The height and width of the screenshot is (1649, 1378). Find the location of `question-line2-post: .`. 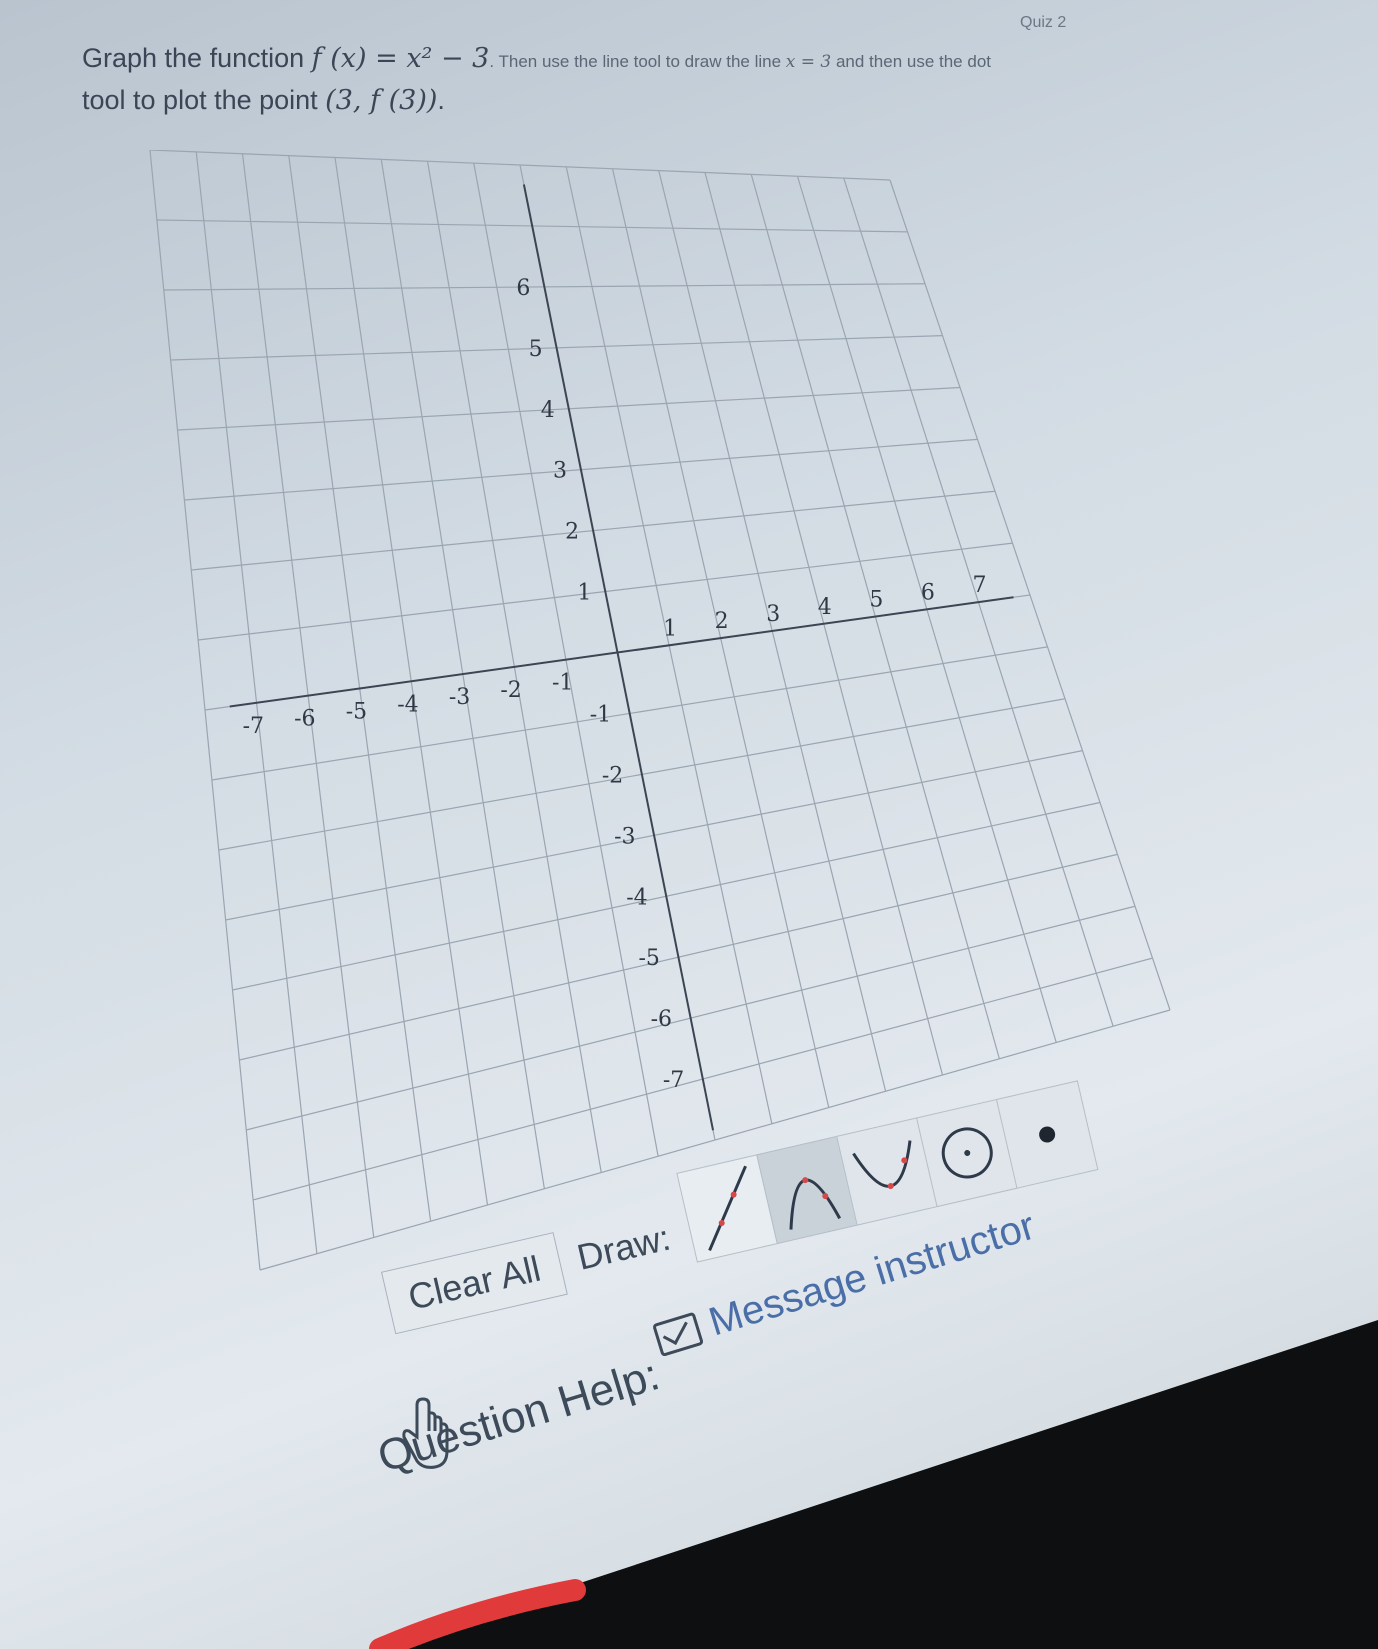

question-line2-post: . is located at coordinates (441, 99).